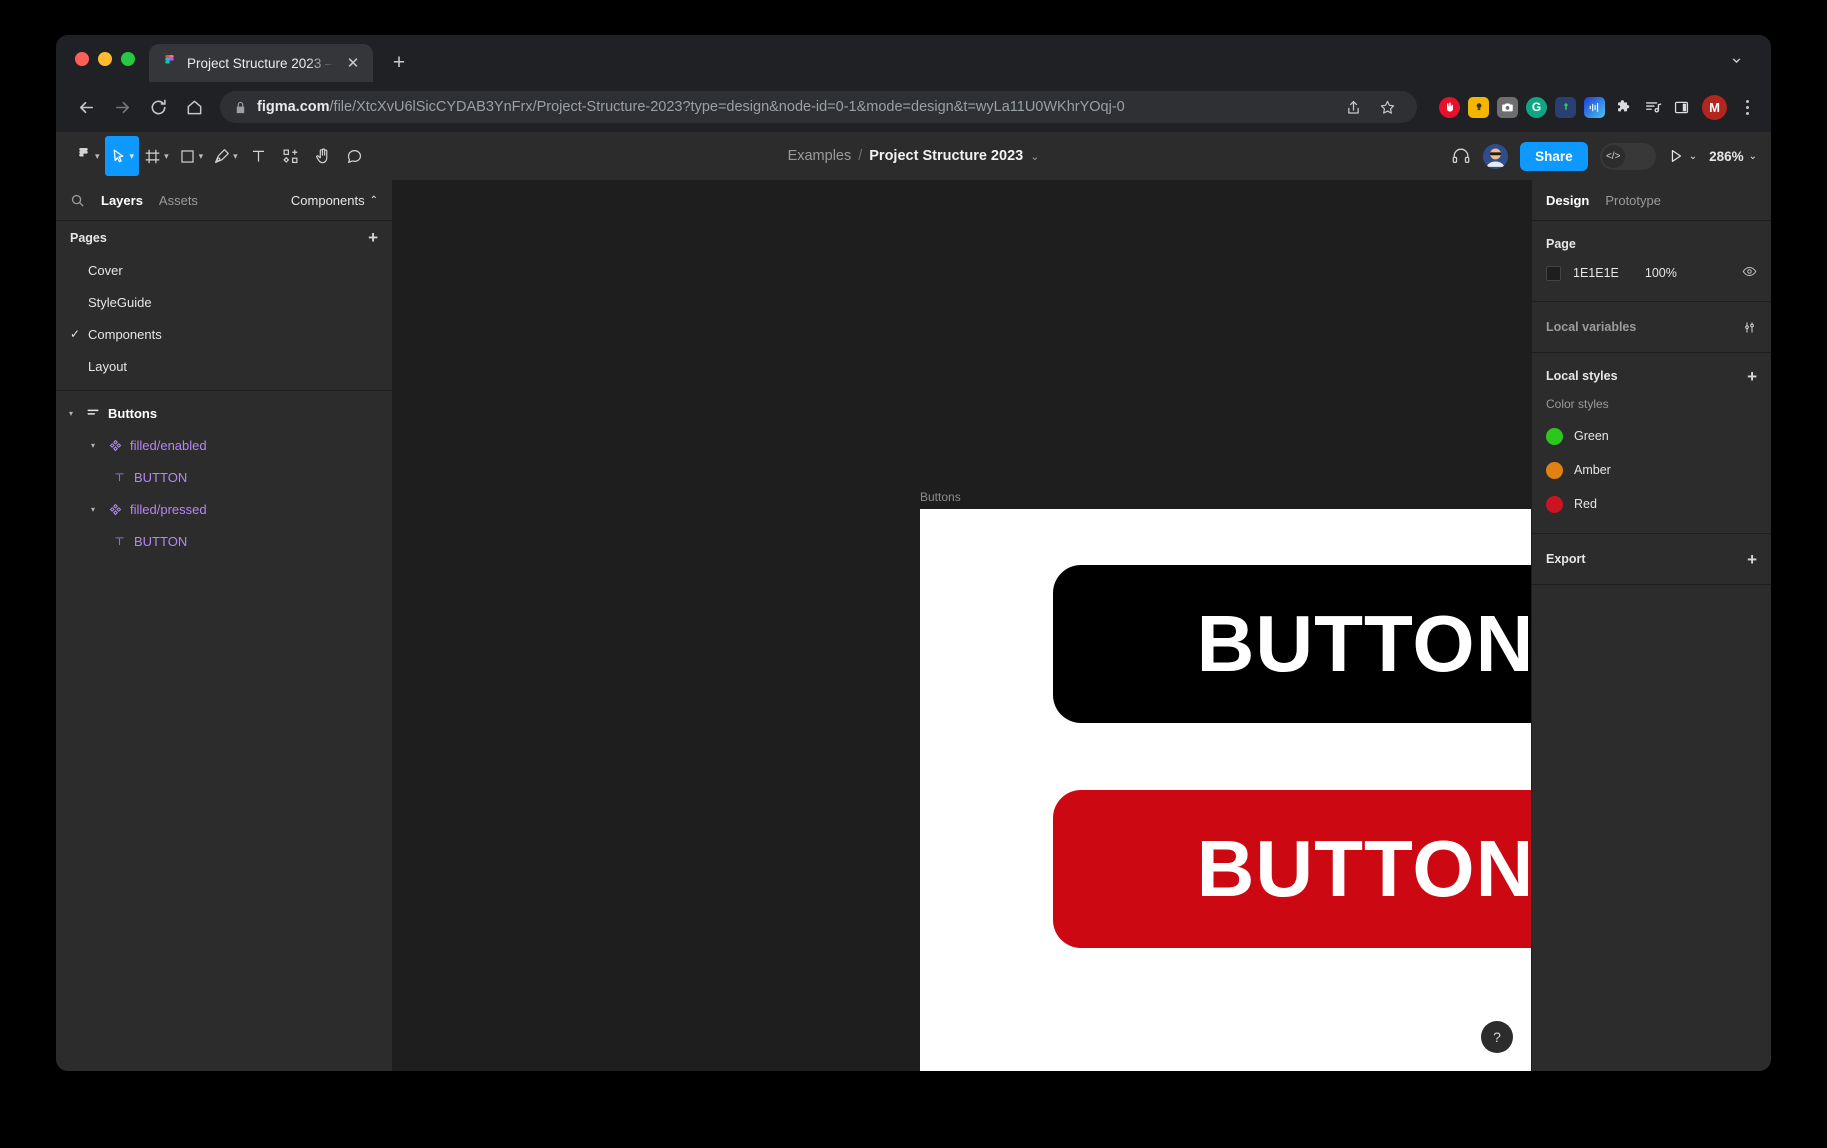 The width and height of the screenshot is (1827, 1148). What do you see at coordinates (1652, 107) in the screenshot?
I see `reading-list-icon` at bounding box center [1652, 107].